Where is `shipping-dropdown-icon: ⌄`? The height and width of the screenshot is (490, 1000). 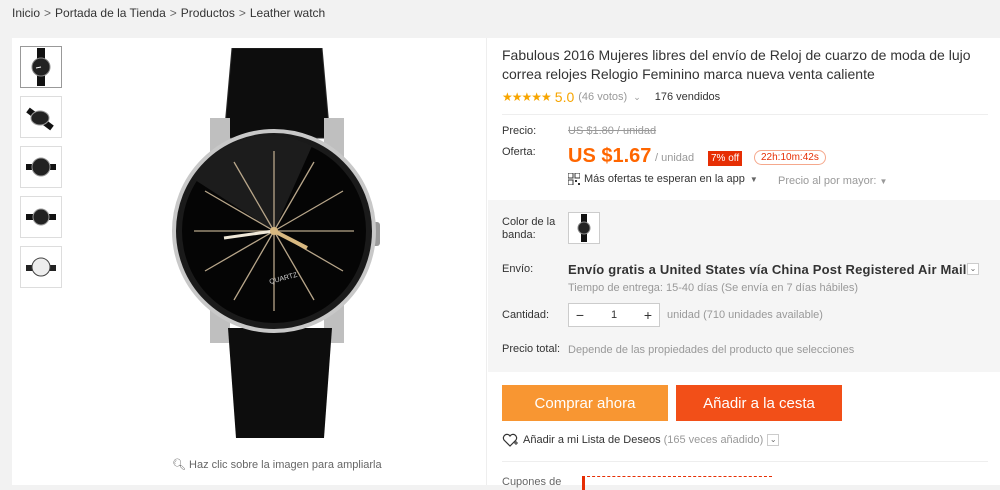 shipping-dropdown-icon: ⌄ is located at coordinates (973, 269).